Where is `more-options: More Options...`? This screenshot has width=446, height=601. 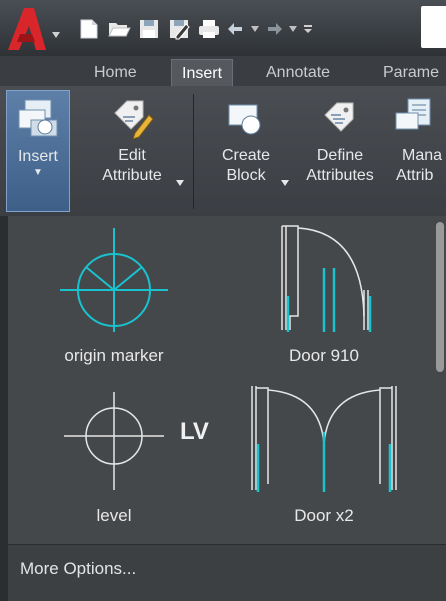 more-options: More Options... is located at coordinates (227, 572).